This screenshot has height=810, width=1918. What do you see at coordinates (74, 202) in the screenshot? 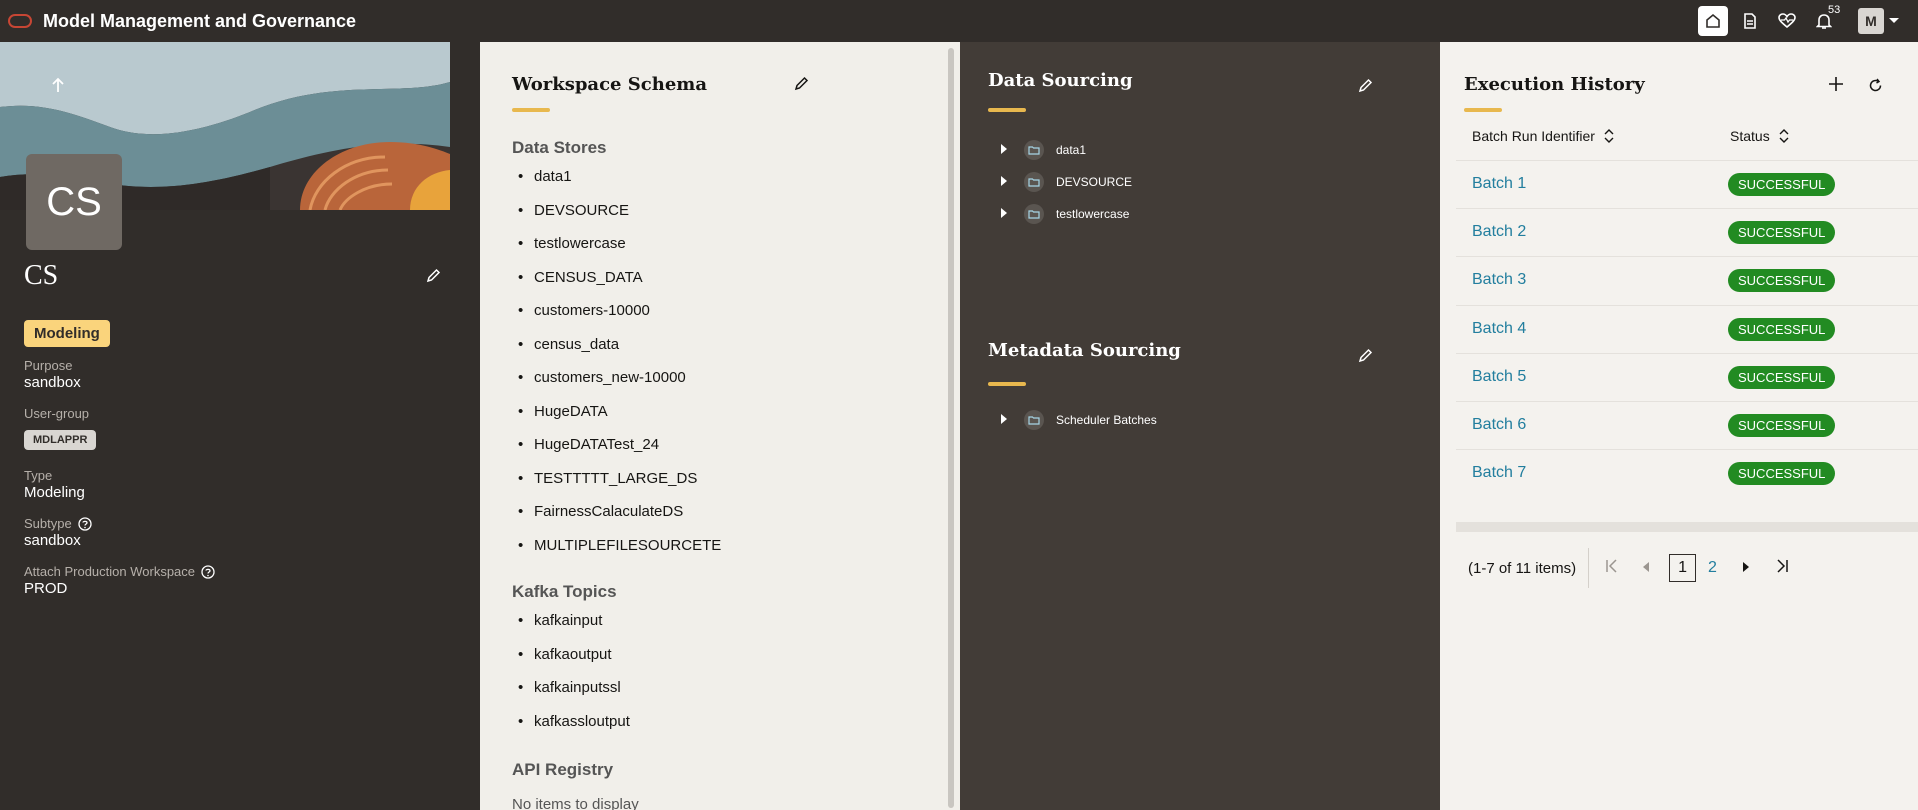
I see `workspace-avatar: CS` at bounding box center [74, 202].